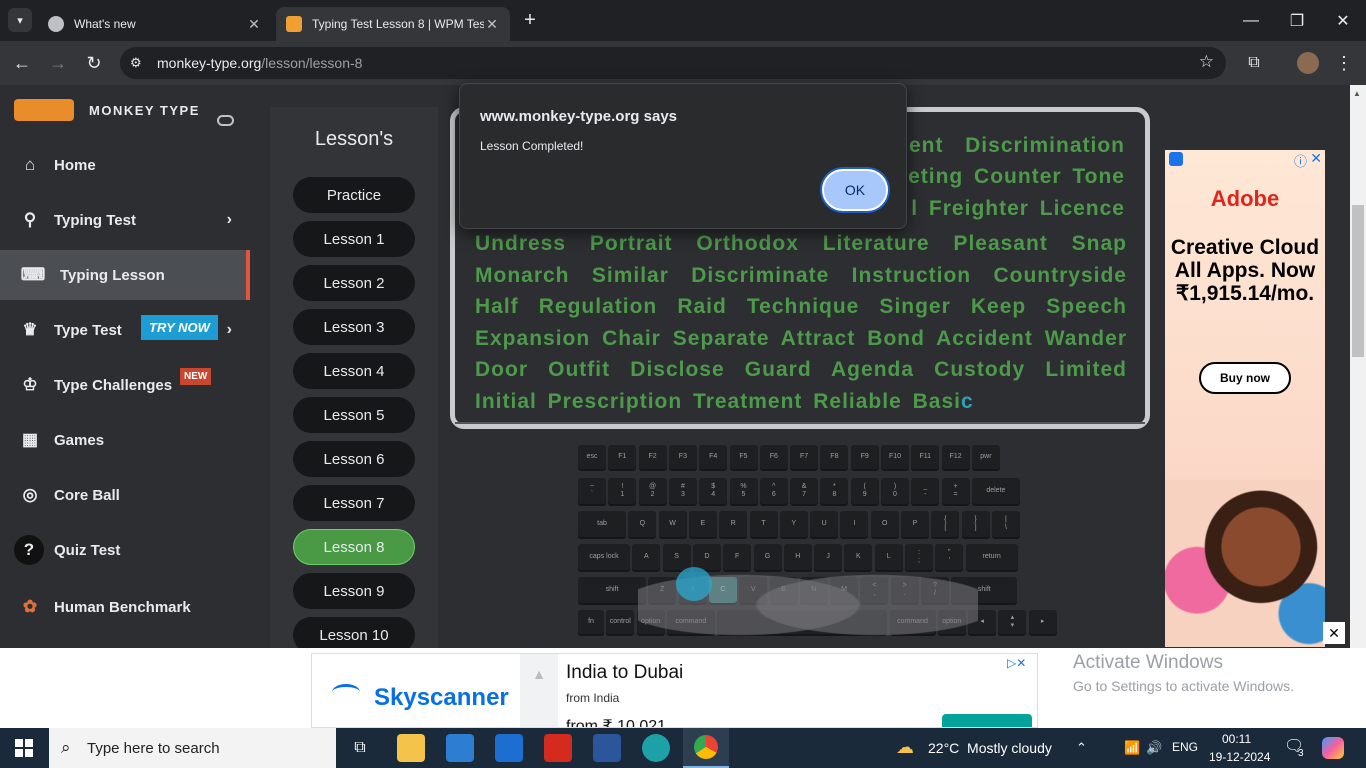 The image size is (1366, 768). I want to click on profile-avatar, so click(1308, 63).